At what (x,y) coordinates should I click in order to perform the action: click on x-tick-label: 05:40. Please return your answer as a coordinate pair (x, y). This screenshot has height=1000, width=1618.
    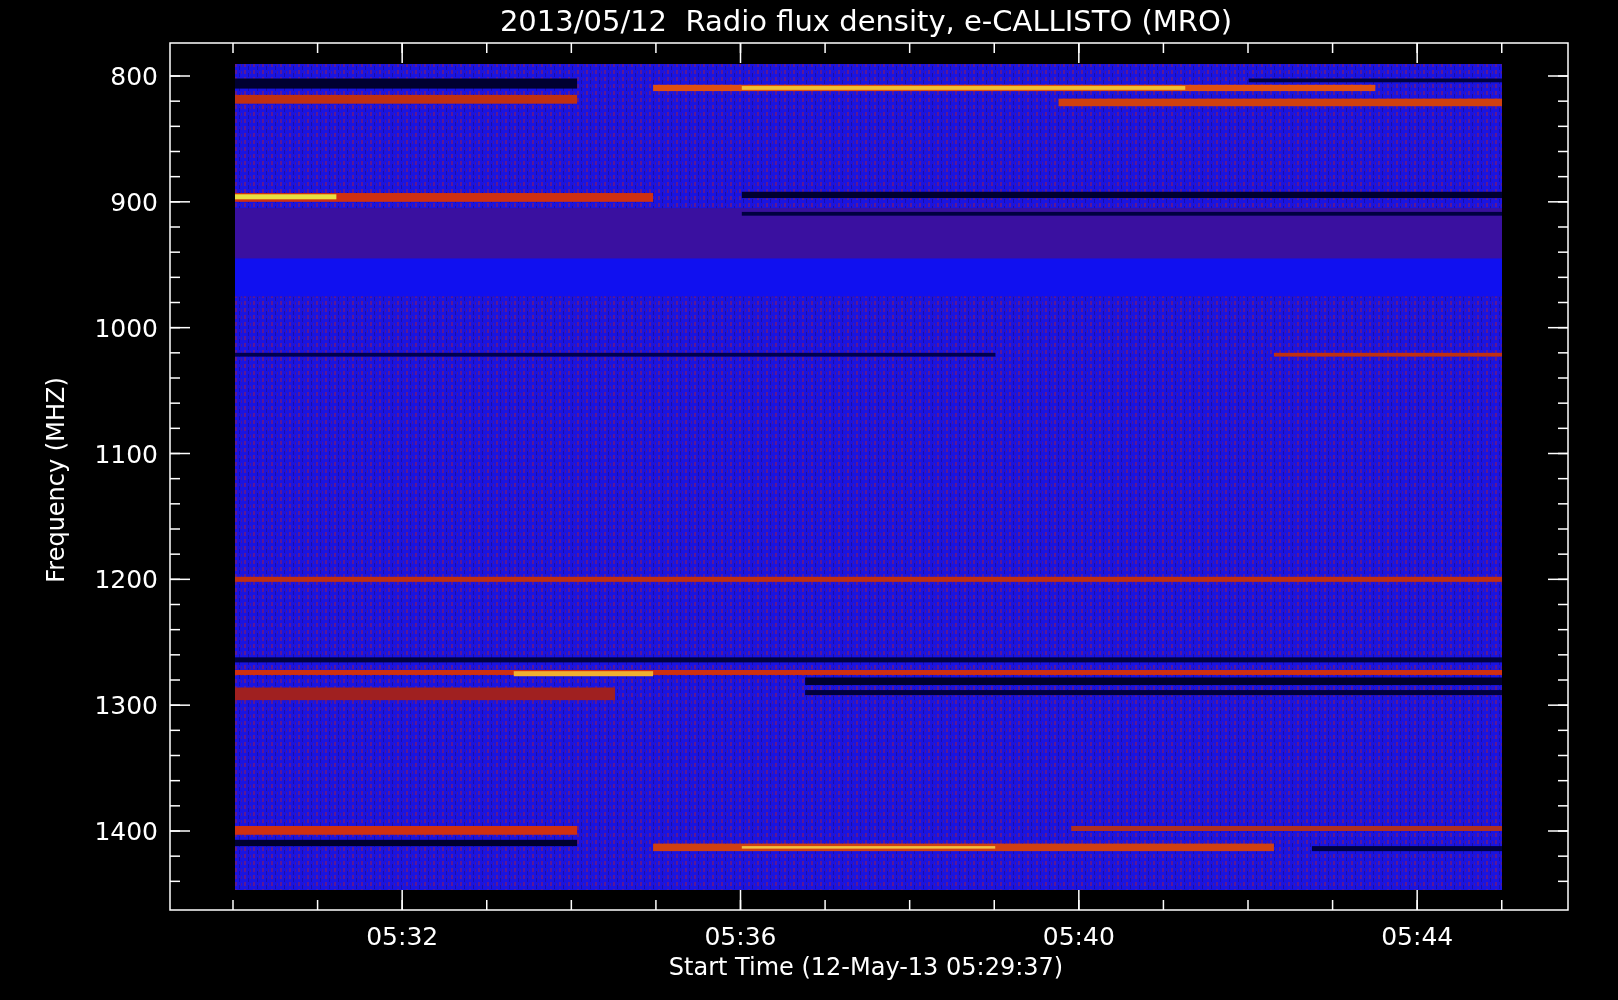
    Looking at the image, I should click on (1078, 936).